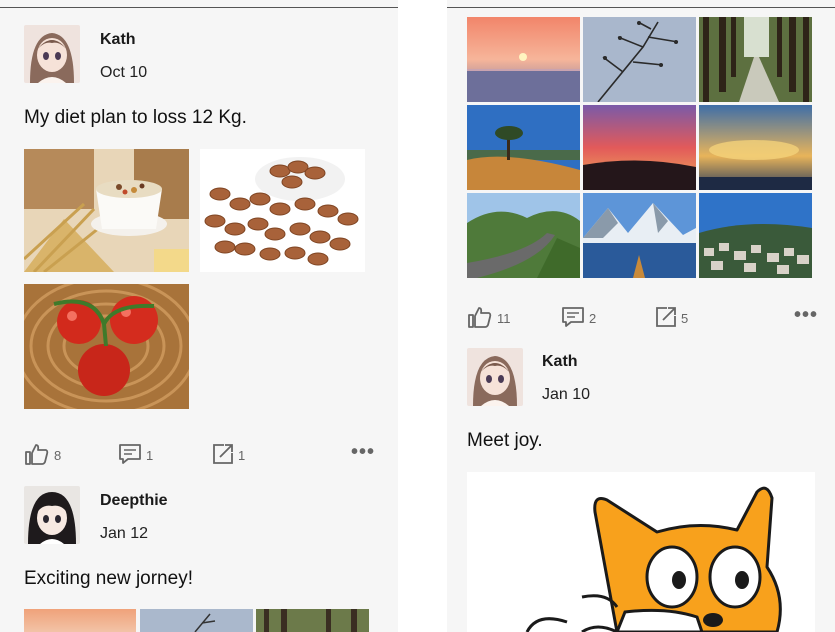  What do you see at coordinates (523, 235) in the screenshot?
I see `photo-mountain-road` at bounding box center [523, 235].